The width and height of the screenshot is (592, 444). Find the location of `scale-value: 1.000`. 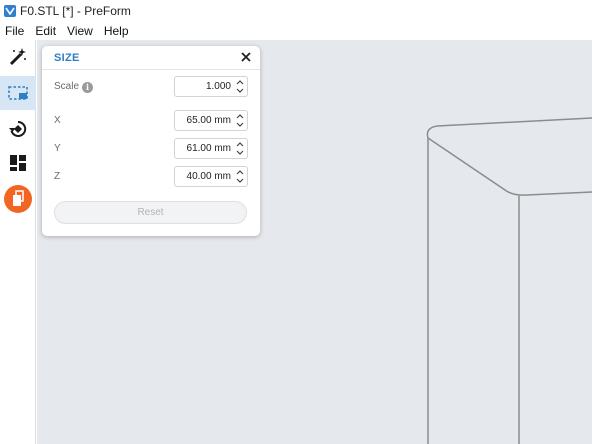

scale-value: 1.000 is located at coordinates (218, 86).